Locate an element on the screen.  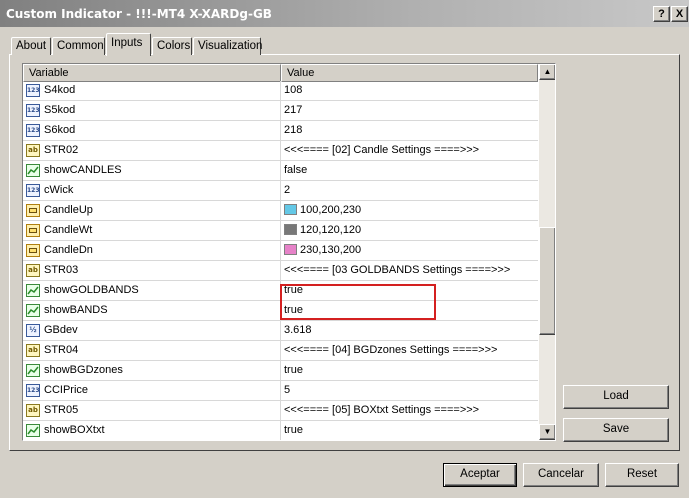
variable-cell: ab STR04 is located at coordinates (152, 351).